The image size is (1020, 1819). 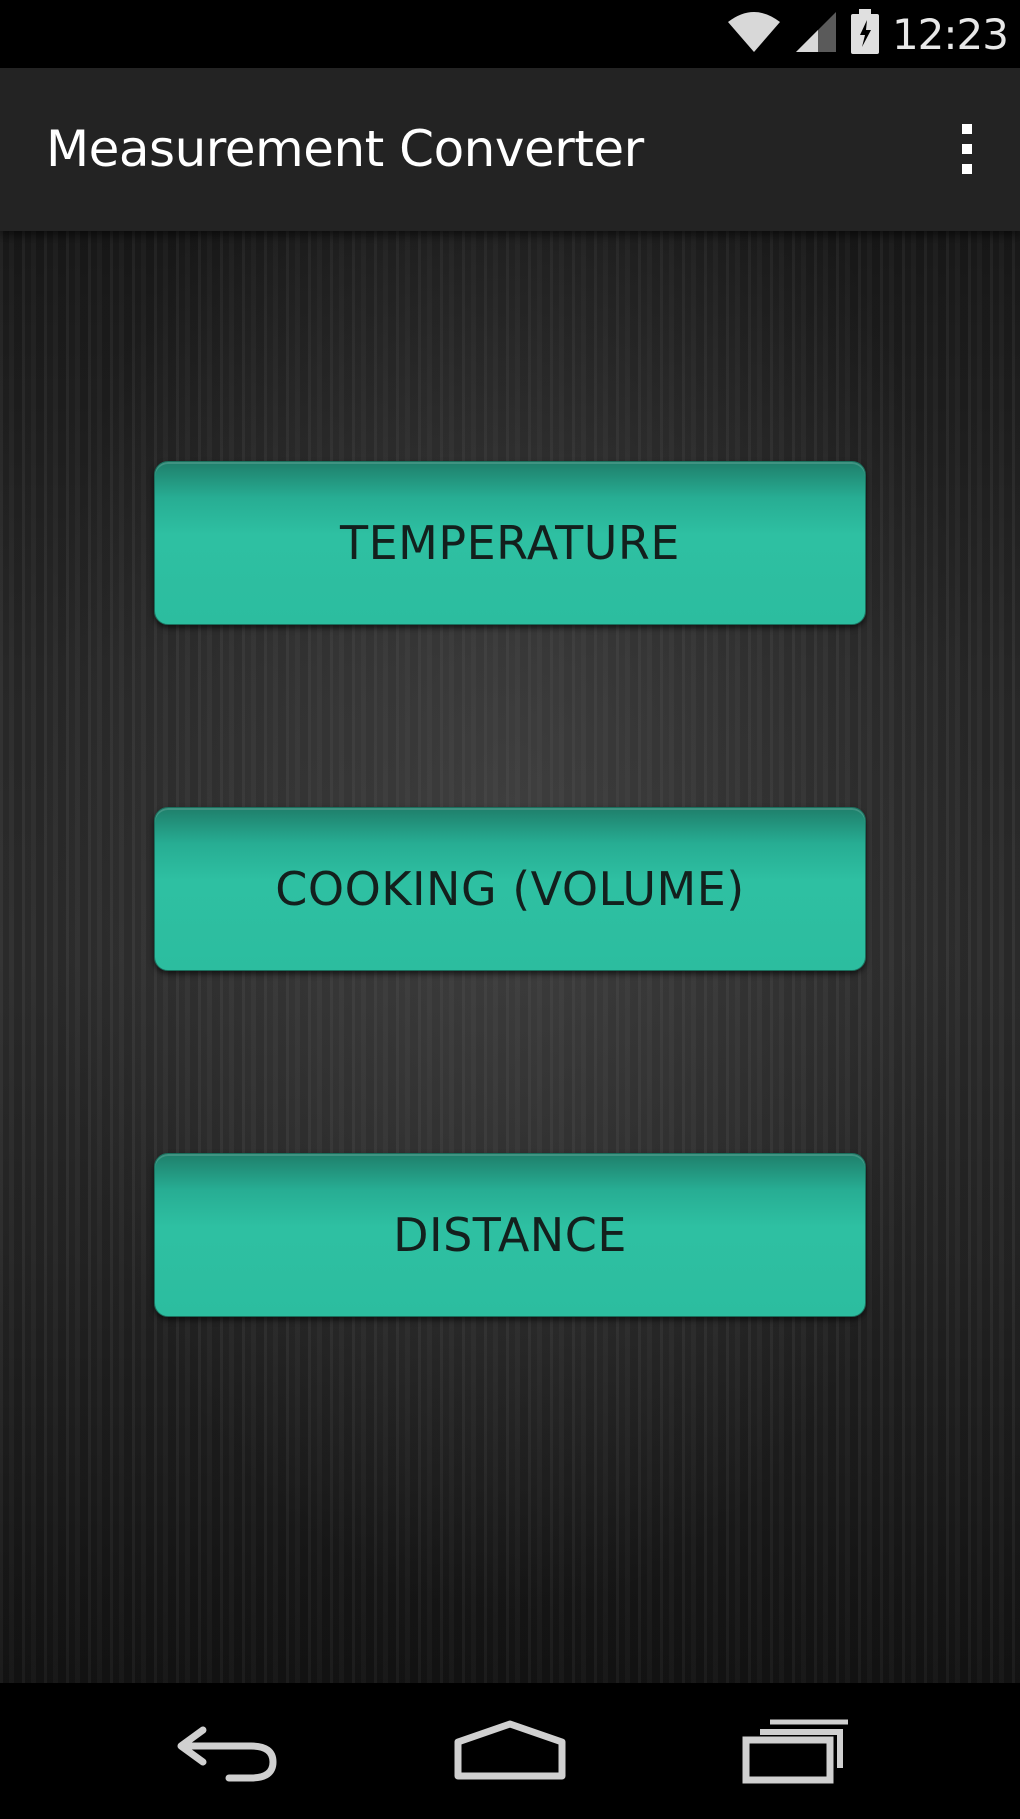 What do you see at coordinates (967, 150) in the screenshot?
I see `overflow-menu-icon` at bounding box center [967, 150].